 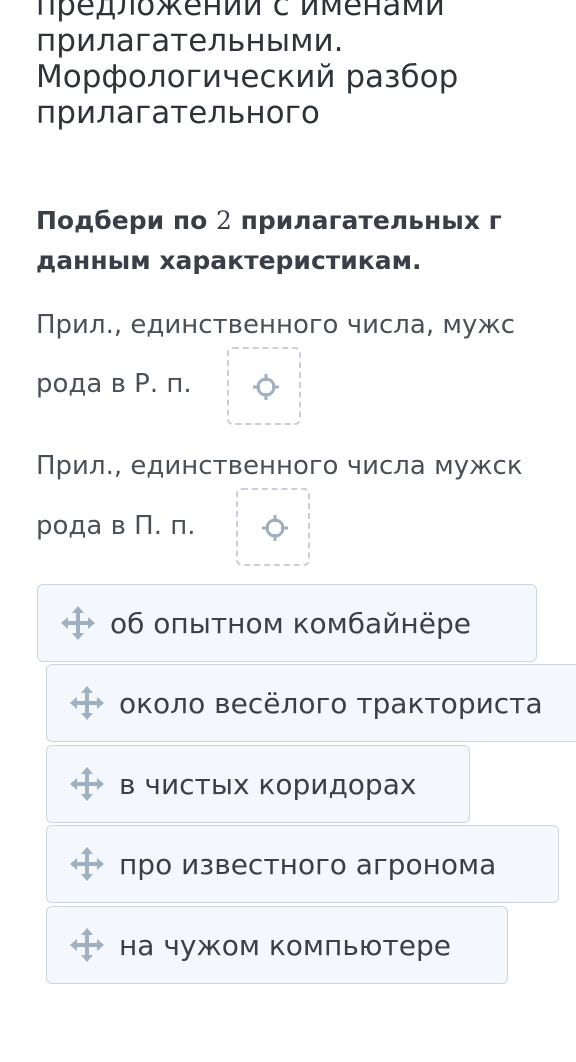 What do you see at coordinates (366, 220) in the screenshot?
I see `task-suffix: прилагательных г` at bounding box center [366, 220].